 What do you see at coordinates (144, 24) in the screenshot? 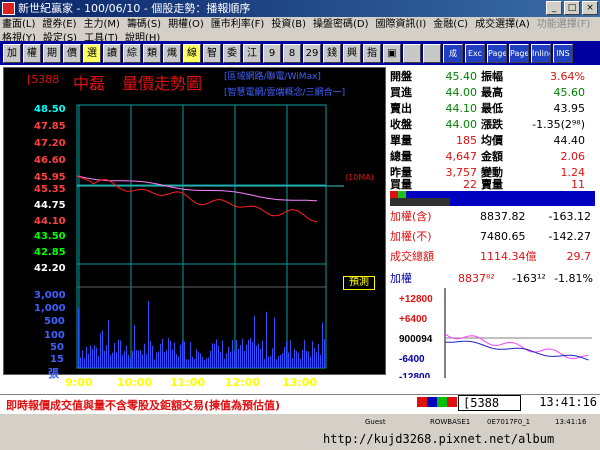
I see `menu-item-3: 籌碼(S)` at bounding box center [144, 24].